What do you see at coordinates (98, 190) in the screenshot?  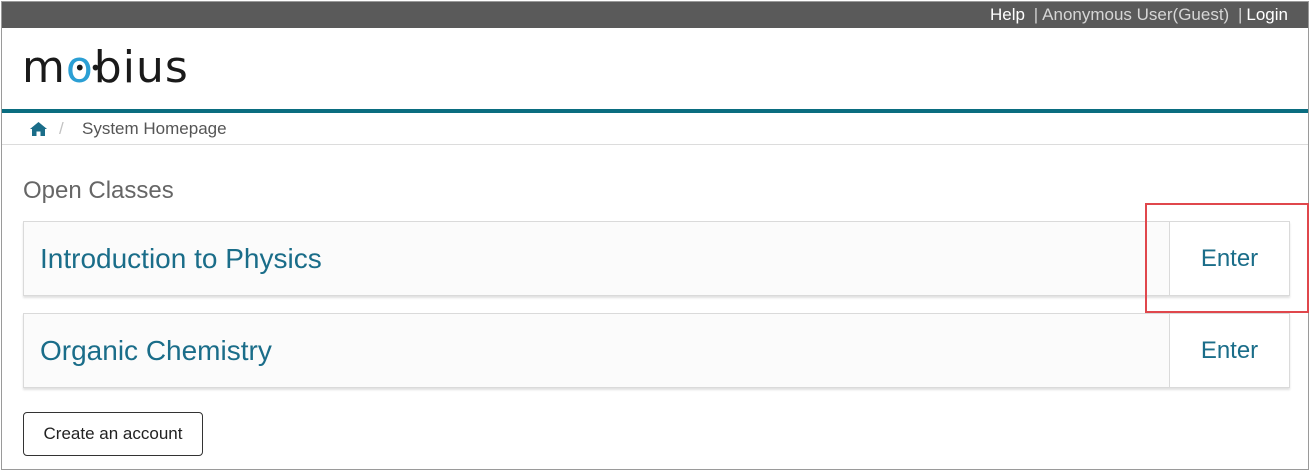 I see `section-title: Open Classes` at bounding box center [98, 190].